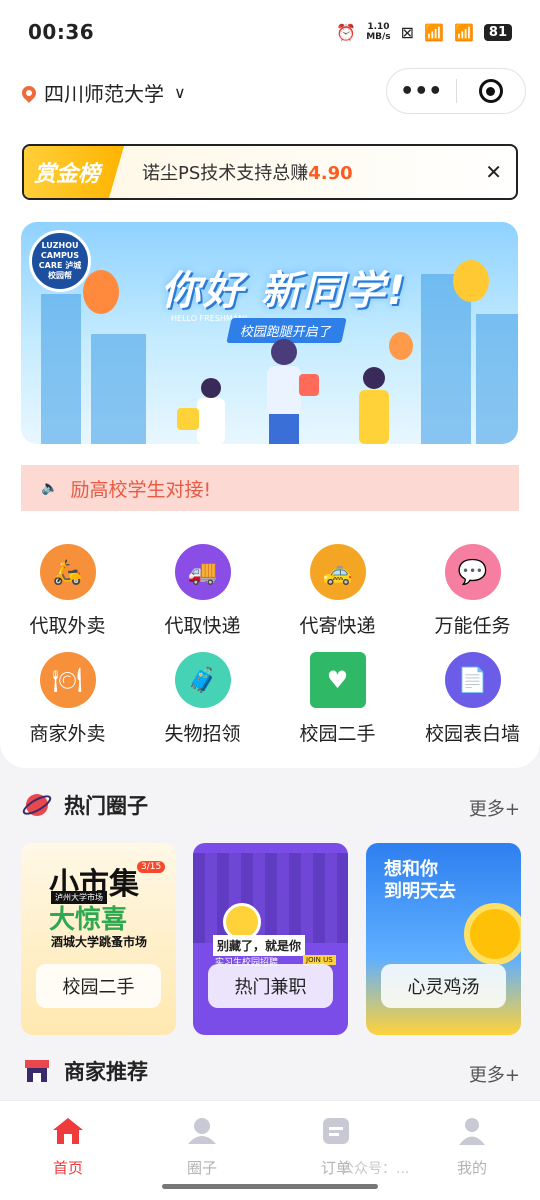 This screenshot has height=1200, width=540. I want to click on card-art-title: 别藏了，就是你, so click(259, 945).